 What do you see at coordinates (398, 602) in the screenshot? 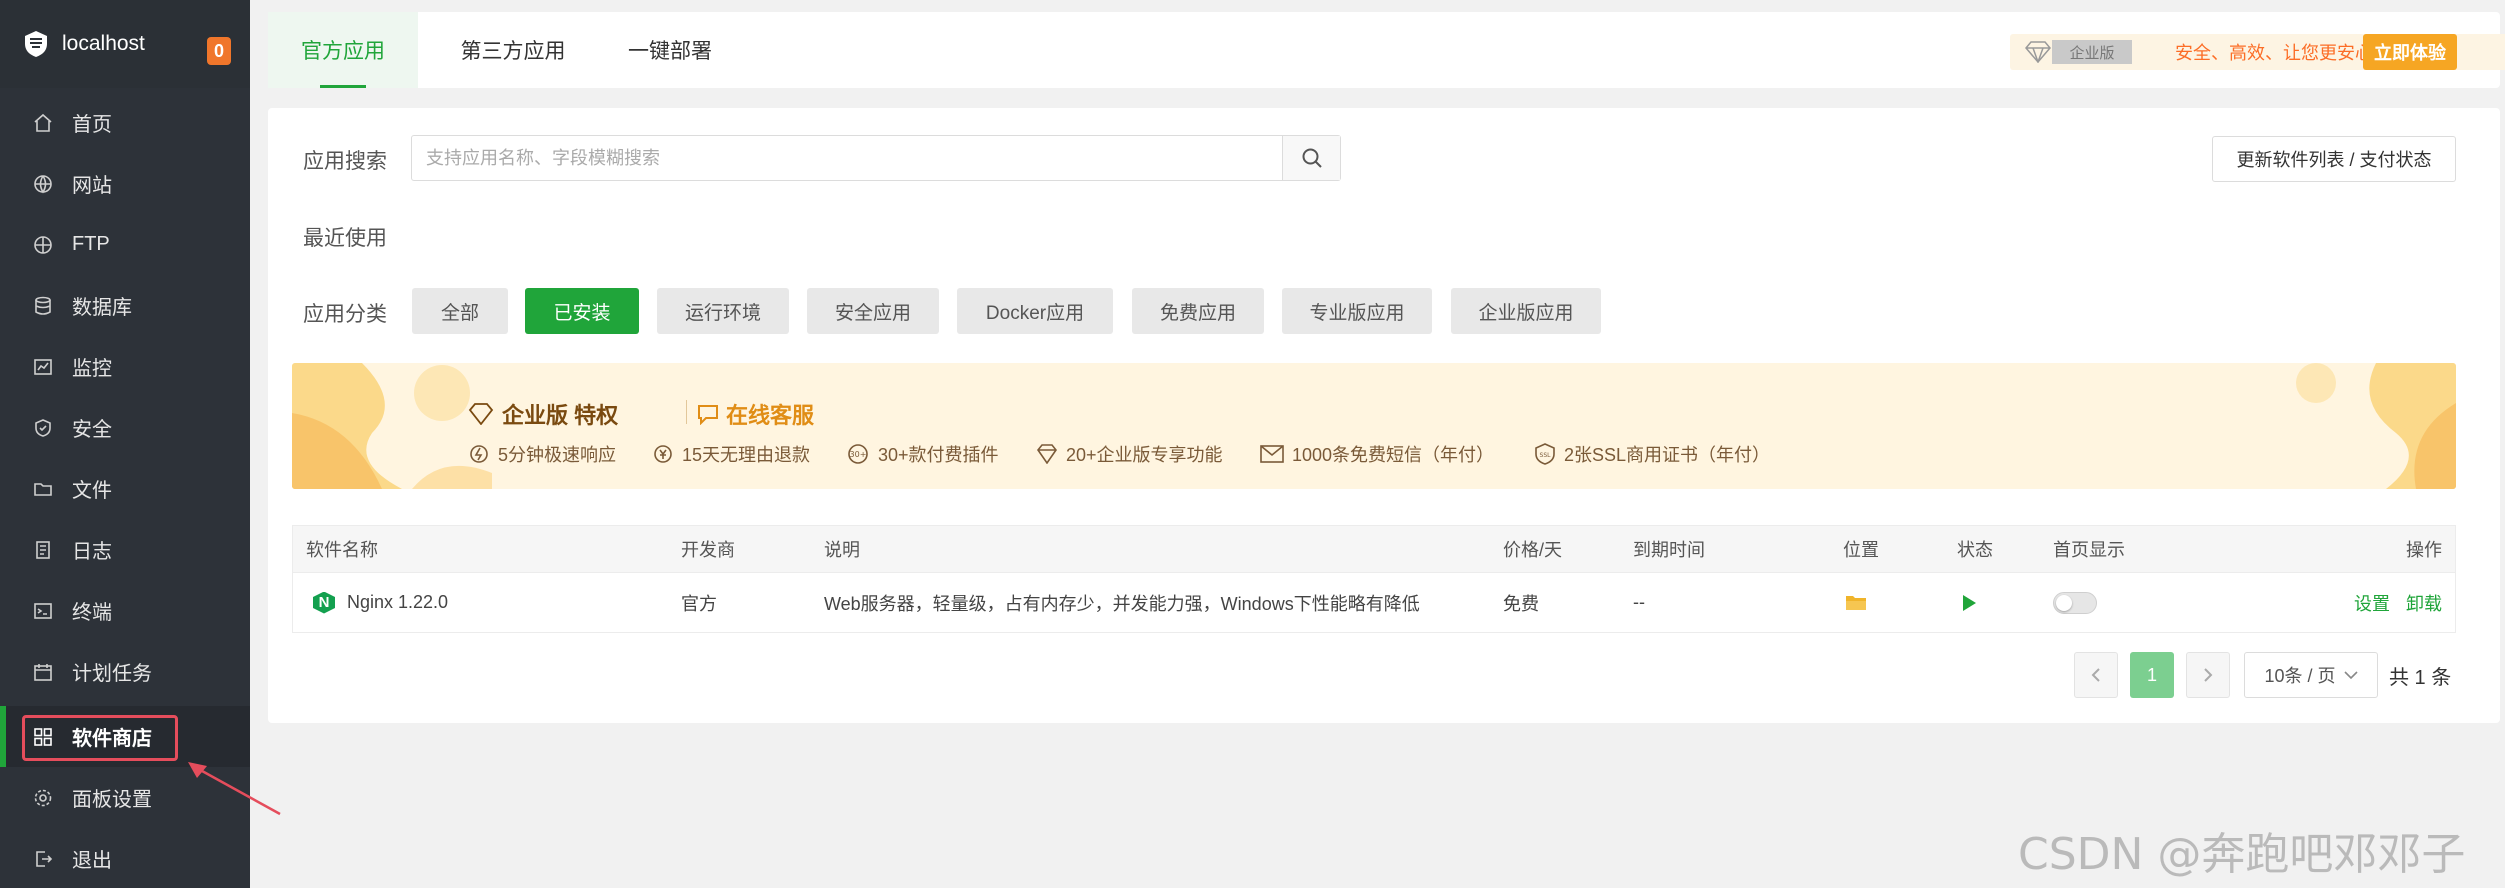
I see `software-name: Nginx 1.22.0` at bounding box center [398, 602].